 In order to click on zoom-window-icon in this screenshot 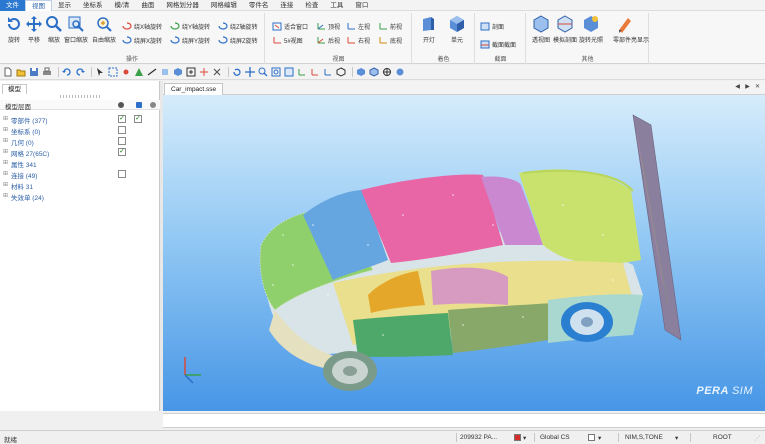, I will do `click(276, 72)`.